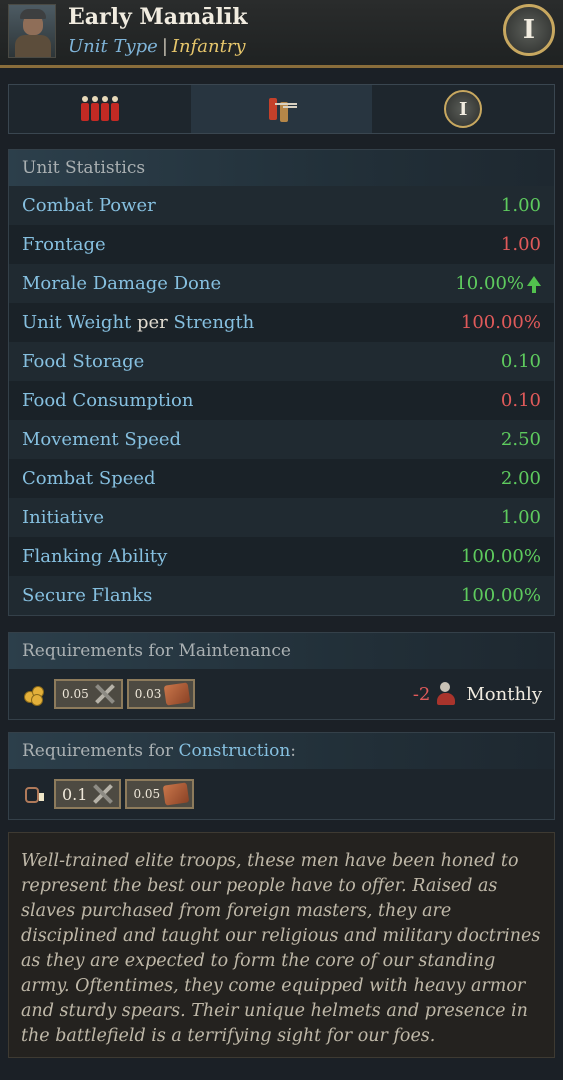 The width and height of the screenshot is (563, 1080). I want to click on construction-title: Requirements for Construction:, so click(281, 751).